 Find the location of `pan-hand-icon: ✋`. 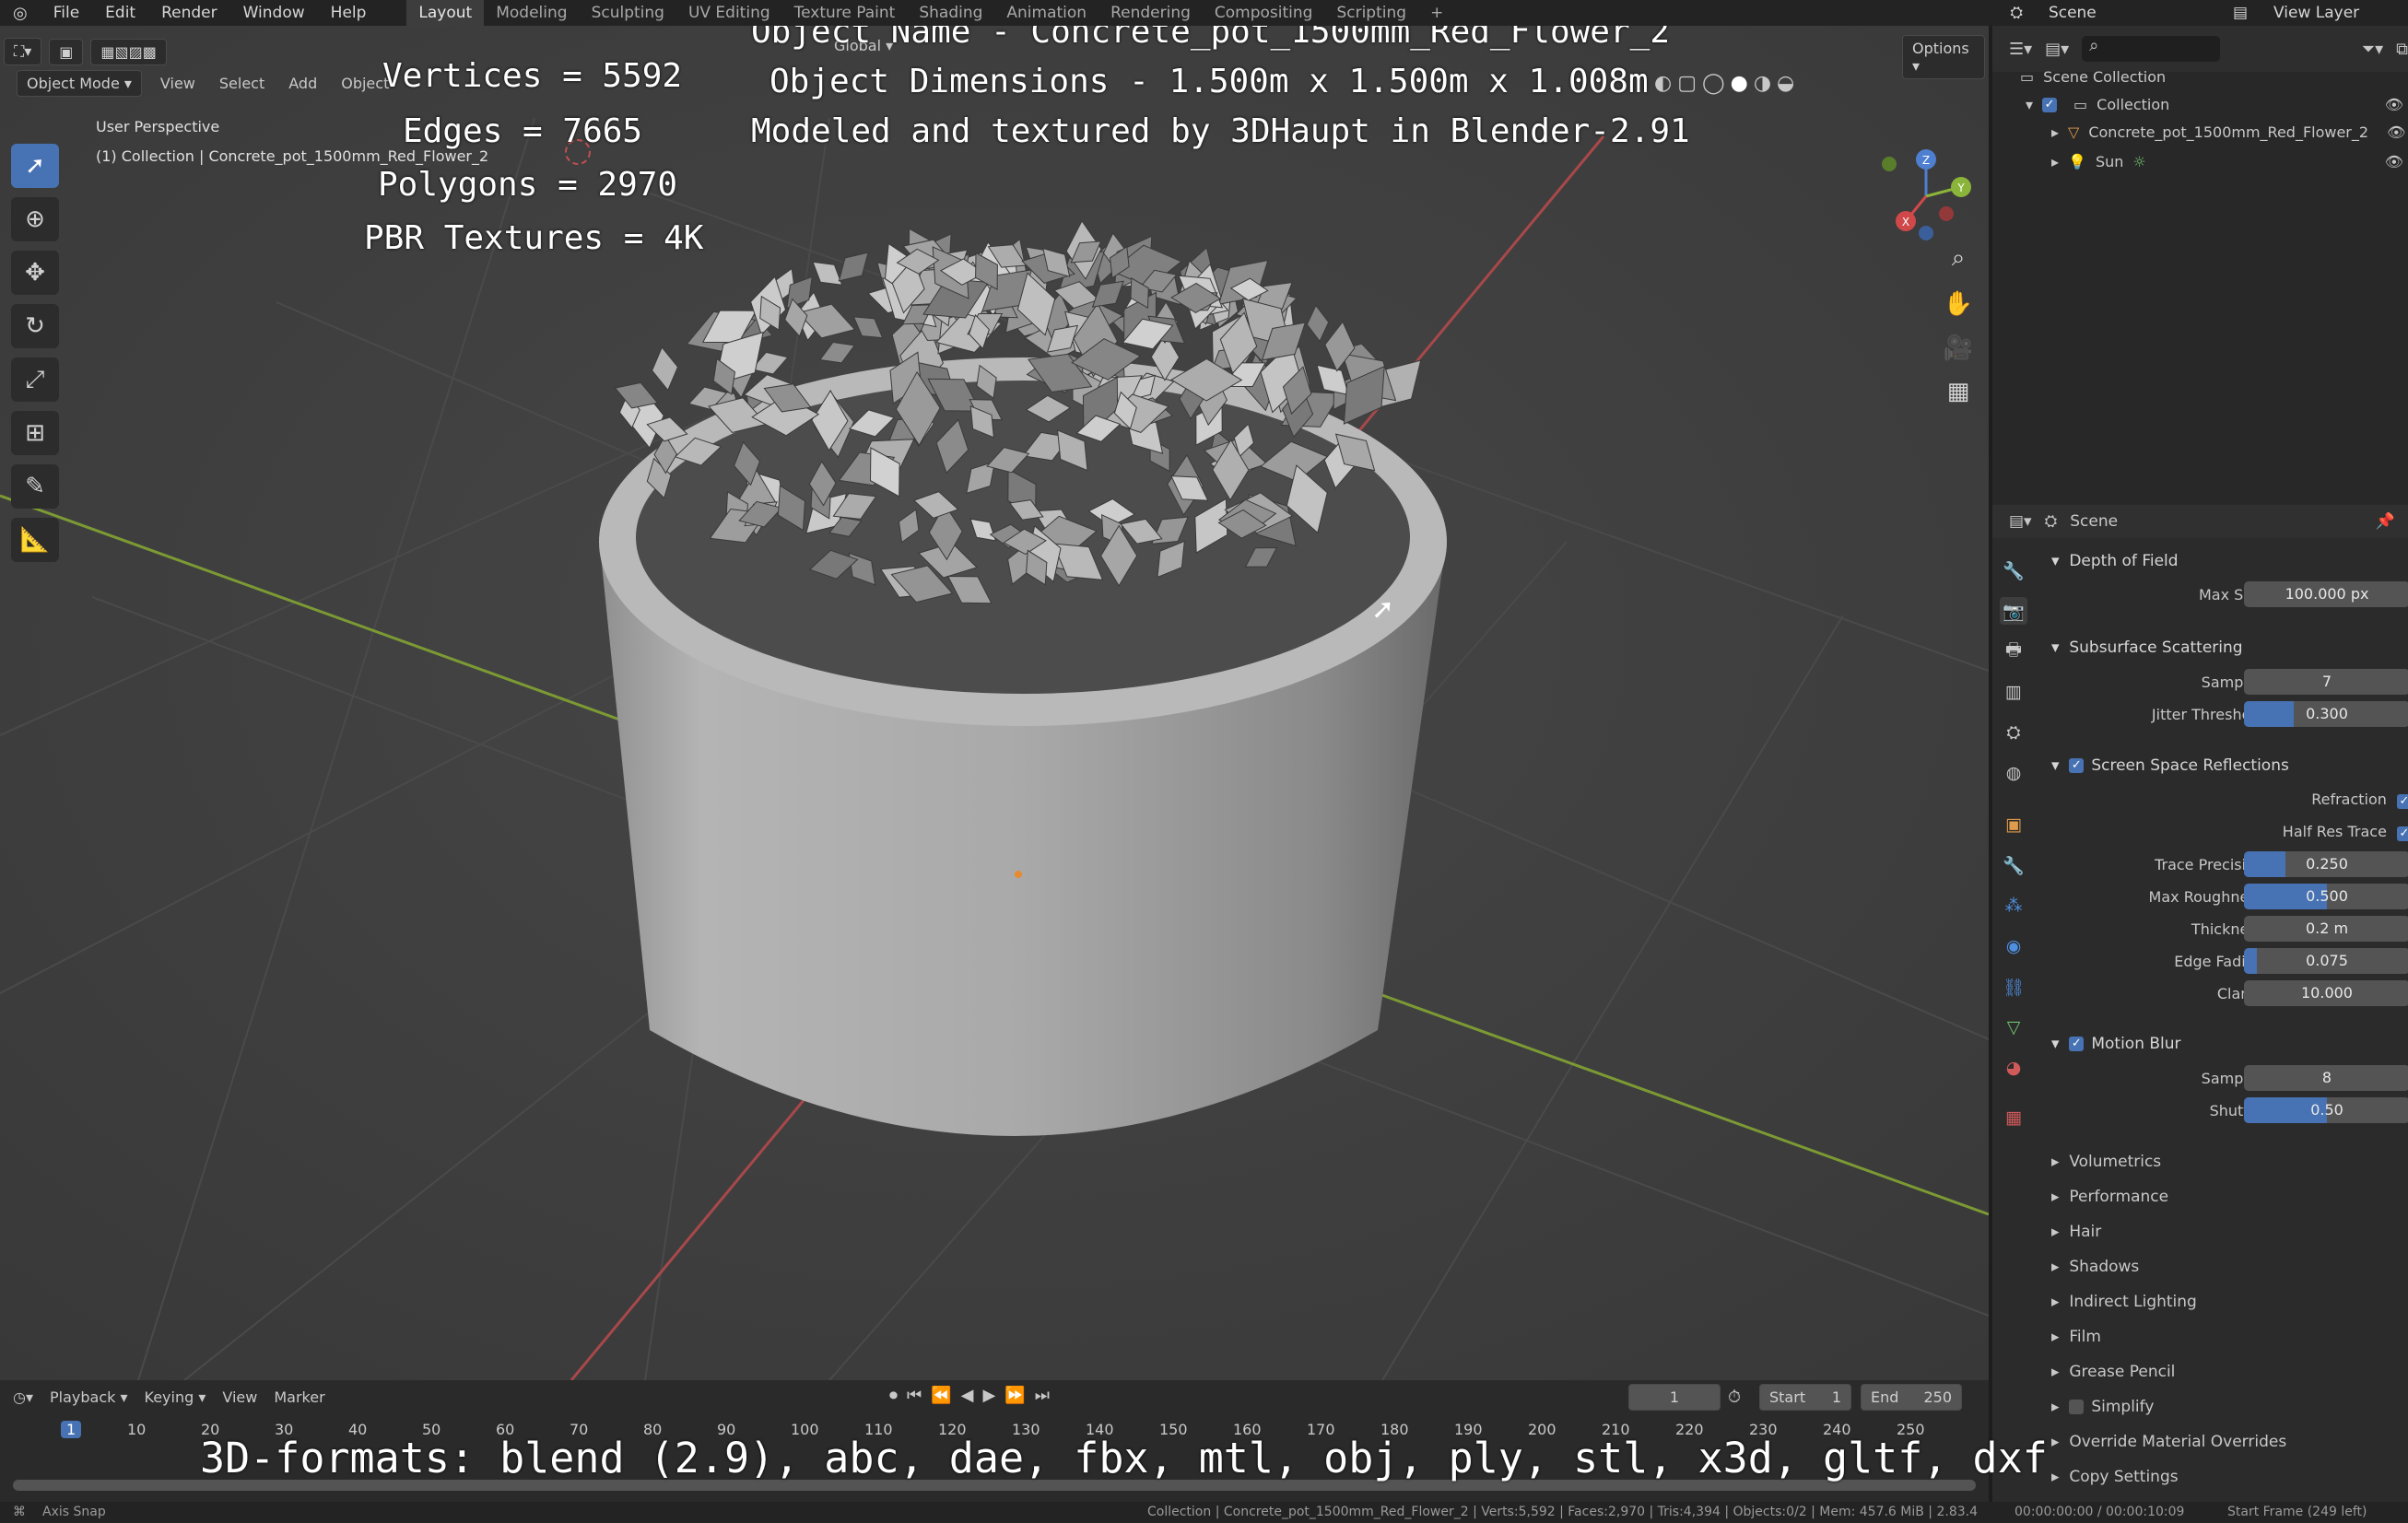

pan-hand-icon: ✋ is located at coordinates (1958, 304).